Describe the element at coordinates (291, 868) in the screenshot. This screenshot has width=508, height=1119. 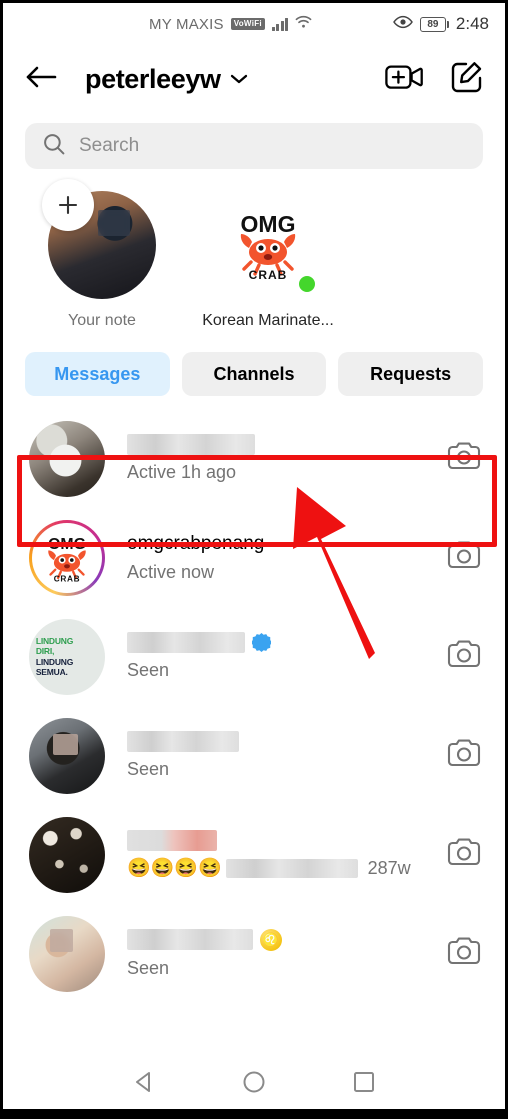
I see `blurred-message` at that location.